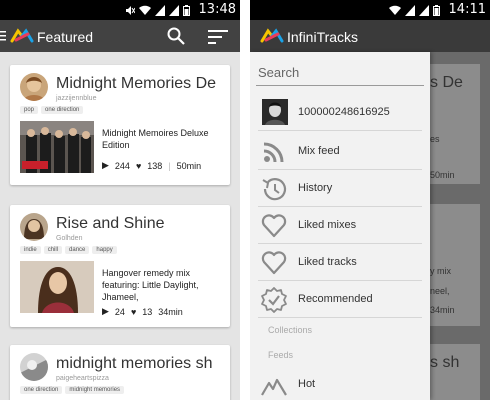 Image resolution: width=490 pixels, height=400 pixels. What do you see at coordinates (455, 372) in the screenshot?
I see `dimmed-card: s sh` at bounding box center [455, 372].